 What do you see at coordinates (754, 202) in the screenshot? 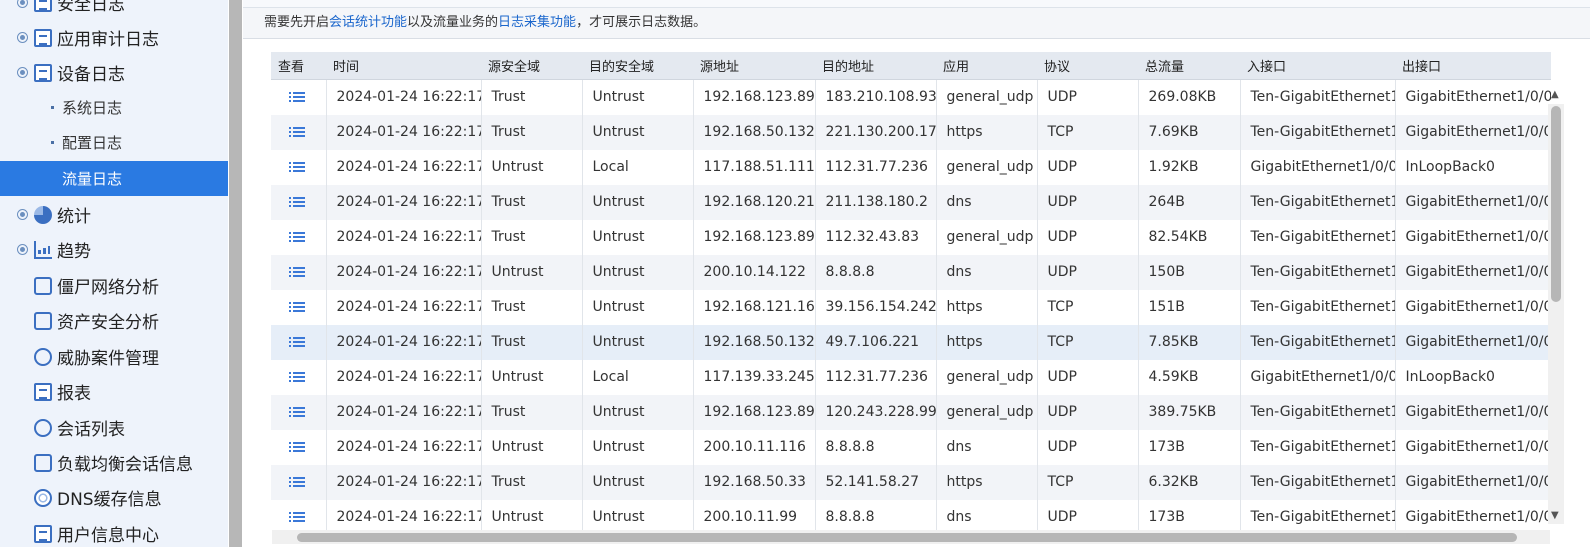
I see `cell-src-addr: 192.168.120.218` at bounding box center [754, 202].